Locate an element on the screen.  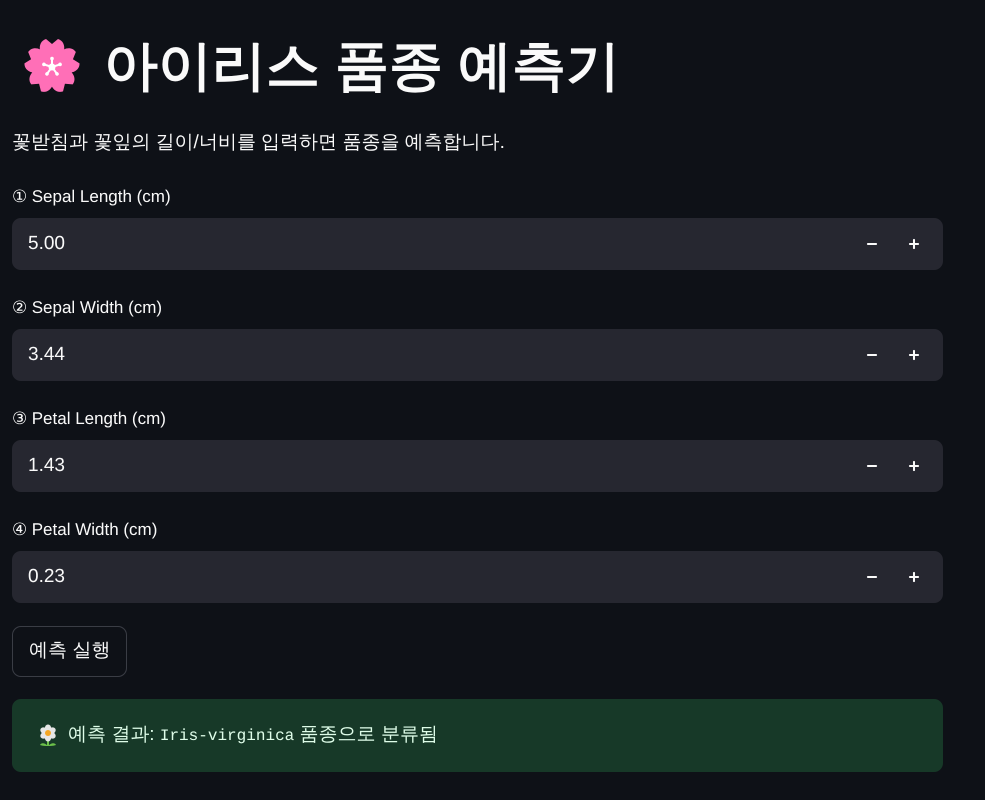
input-value: 0.23 is located at coordinates (46, 576).